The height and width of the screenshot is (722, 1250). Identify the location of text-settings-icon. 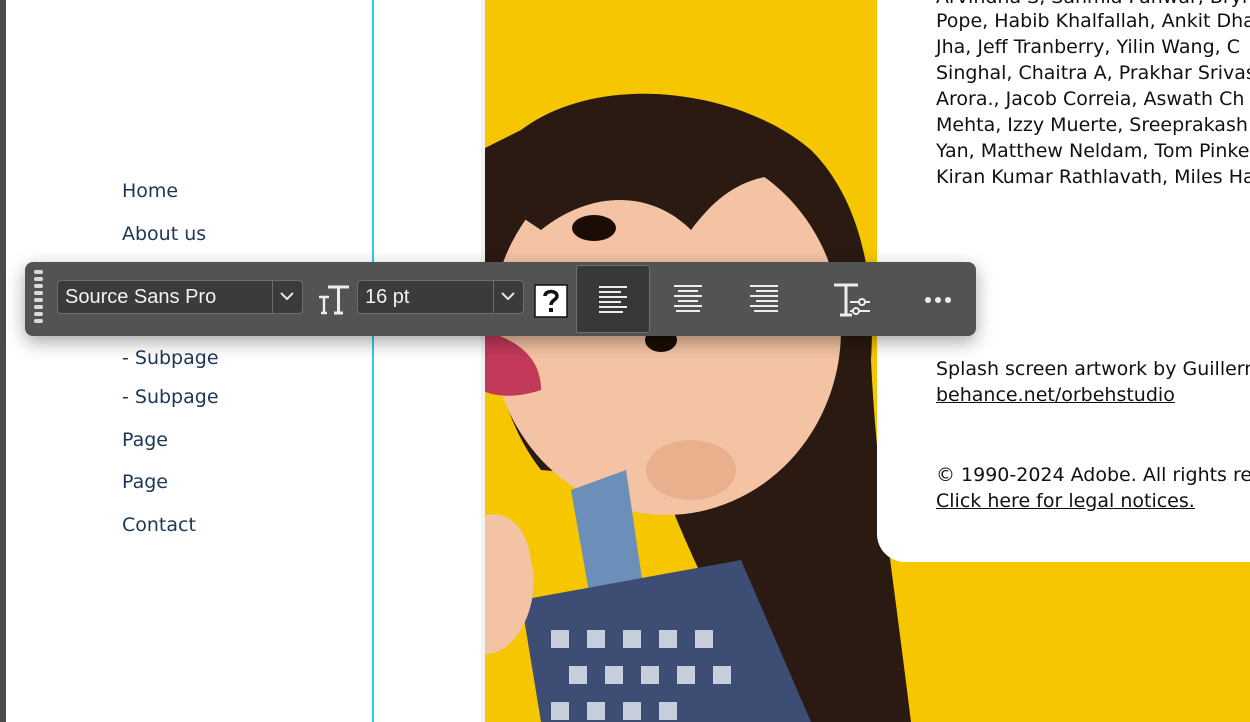
(852, 300).